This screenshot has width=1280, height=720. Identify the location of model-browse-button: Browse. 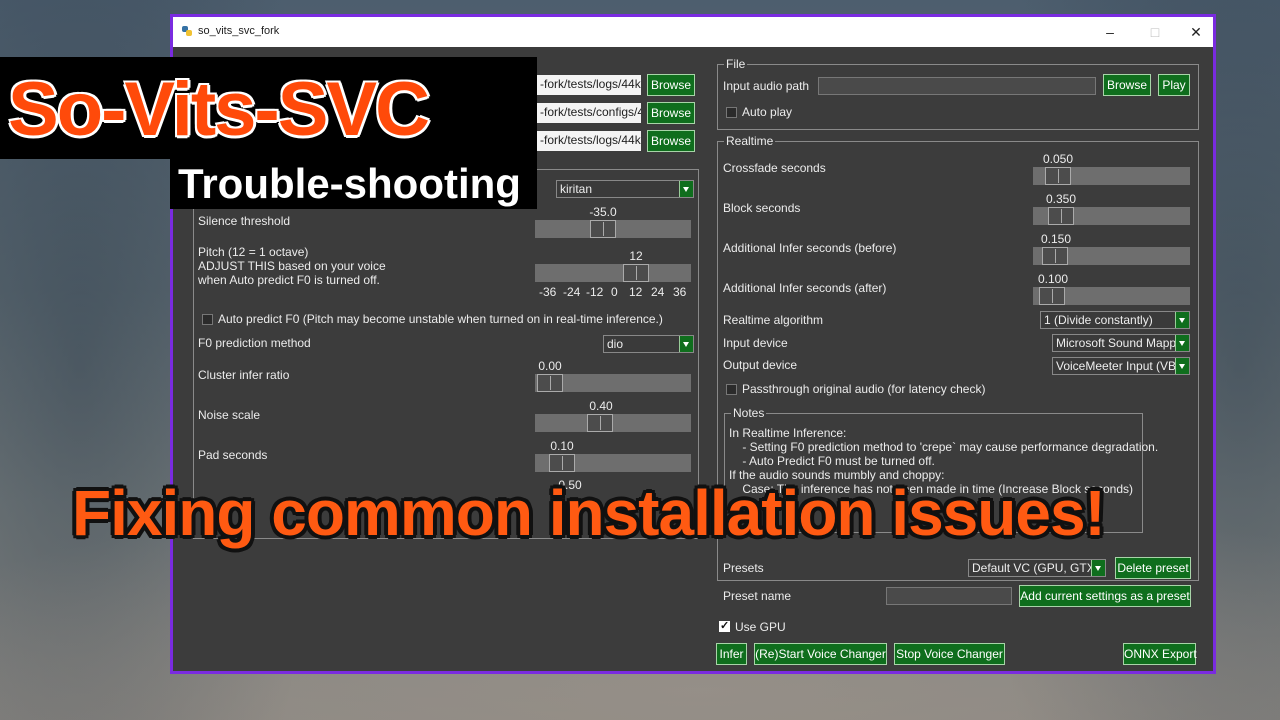
(671, 85).